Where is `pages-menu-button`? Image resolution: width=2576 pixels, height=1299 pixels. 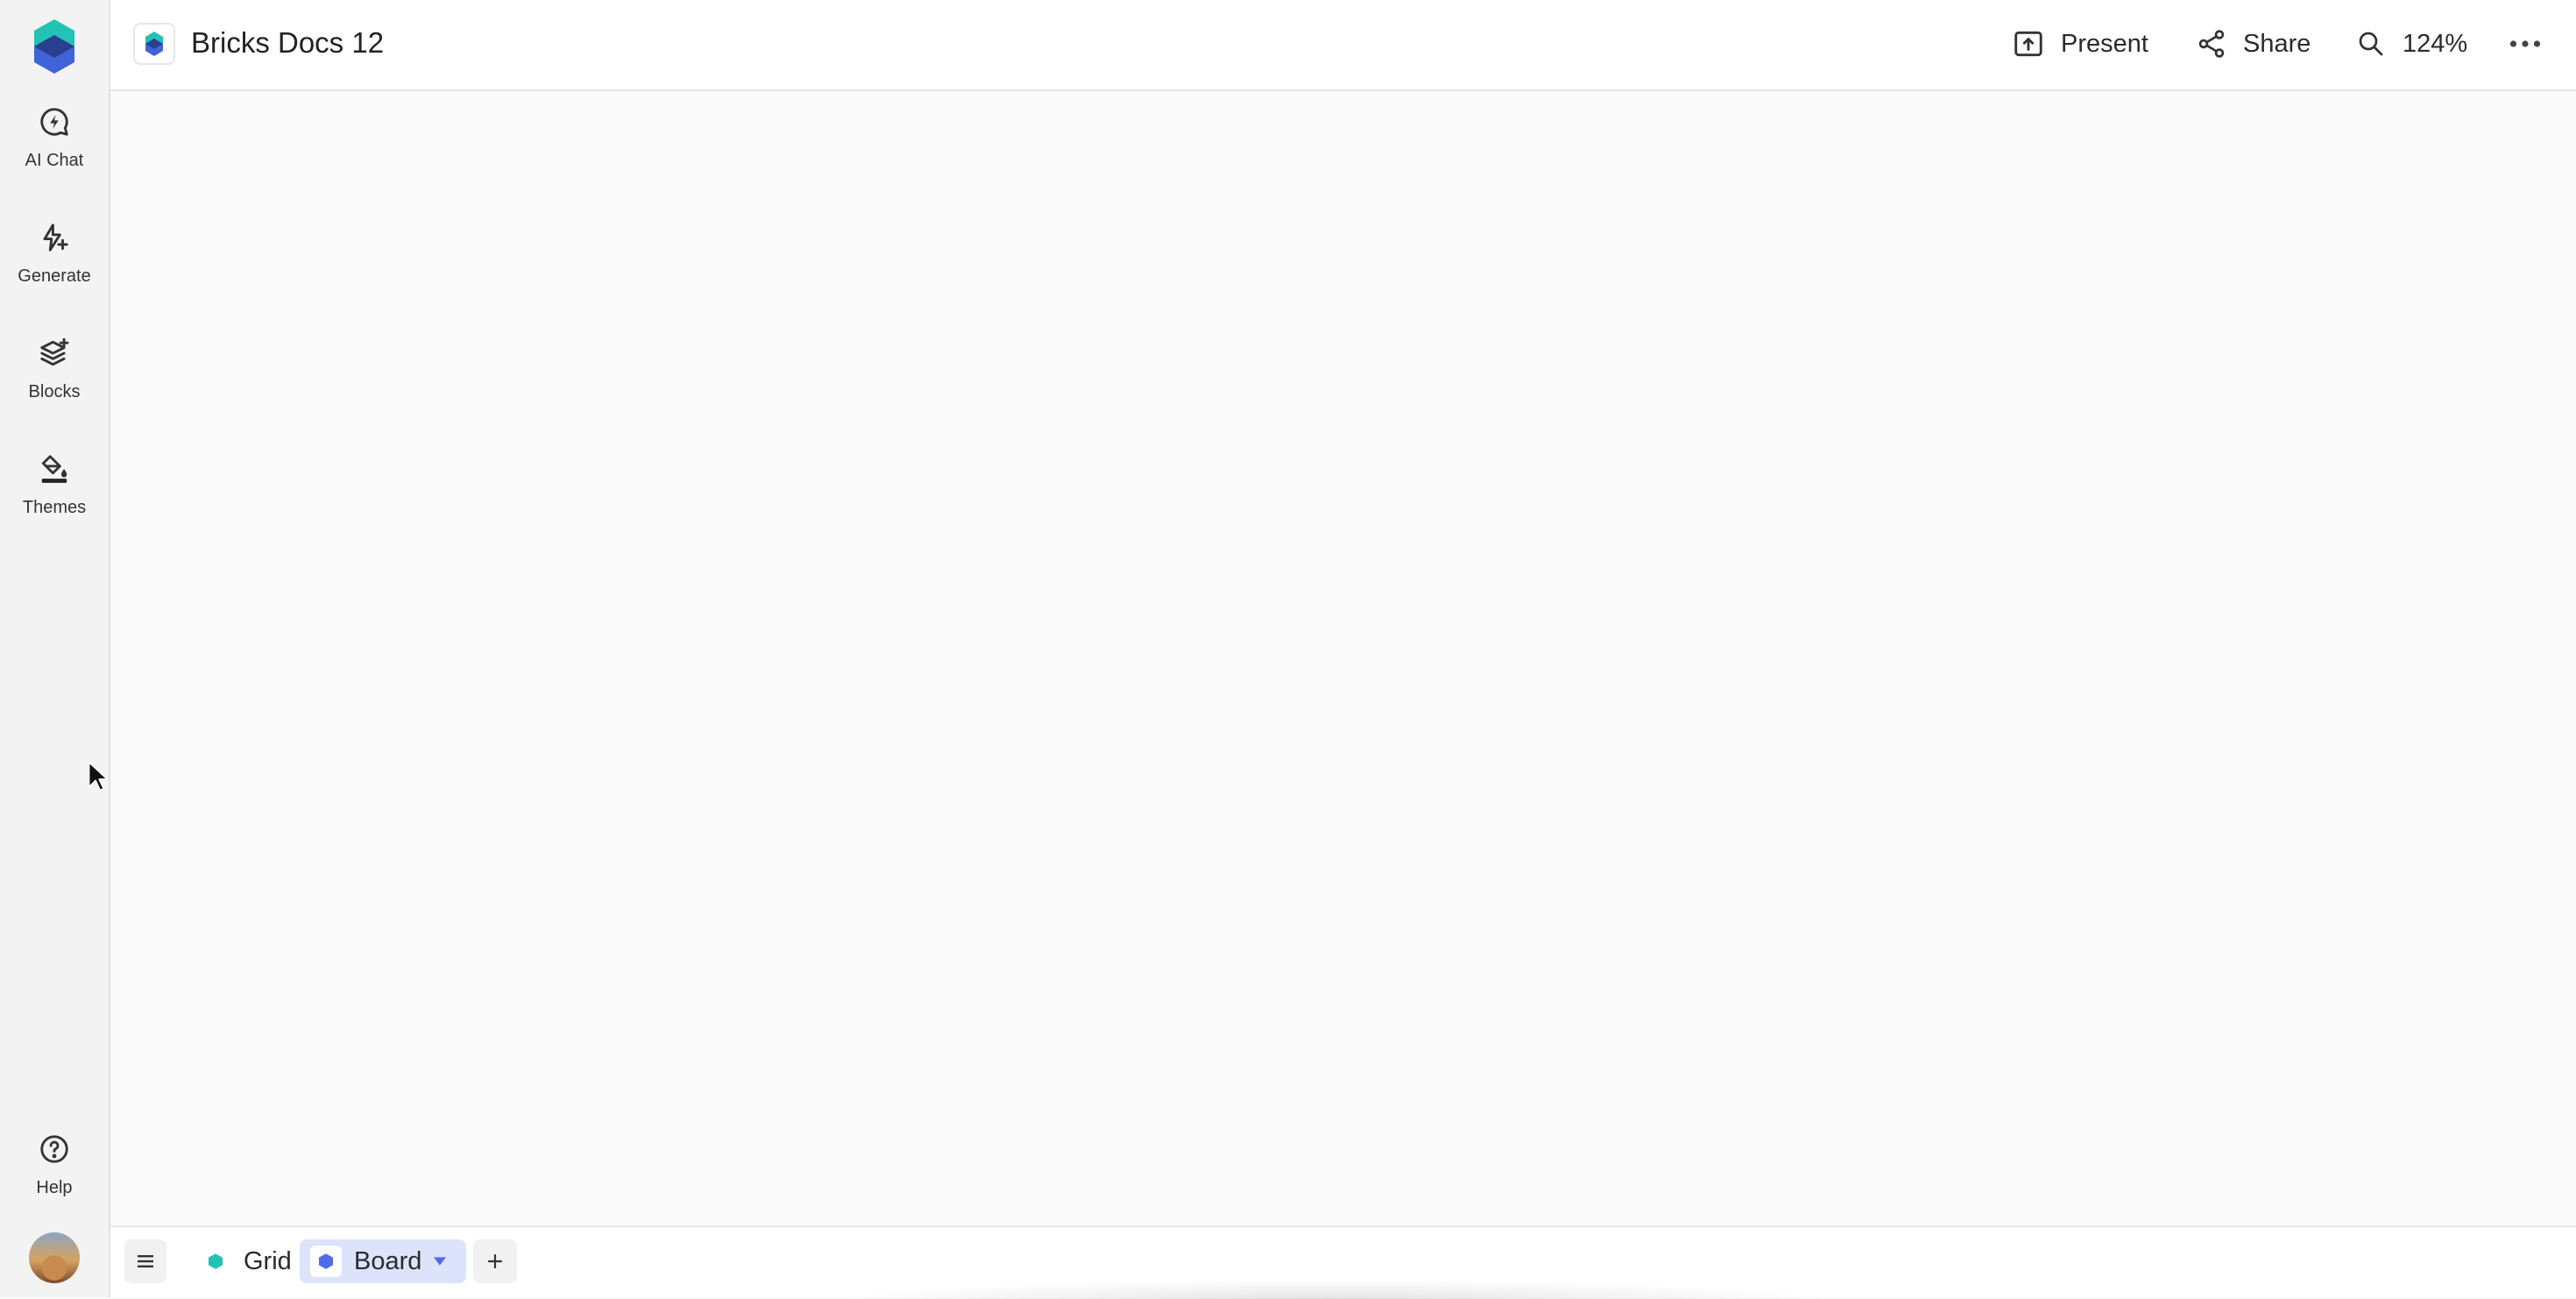 pages-menu-button is located at coordinates (145, 1261).